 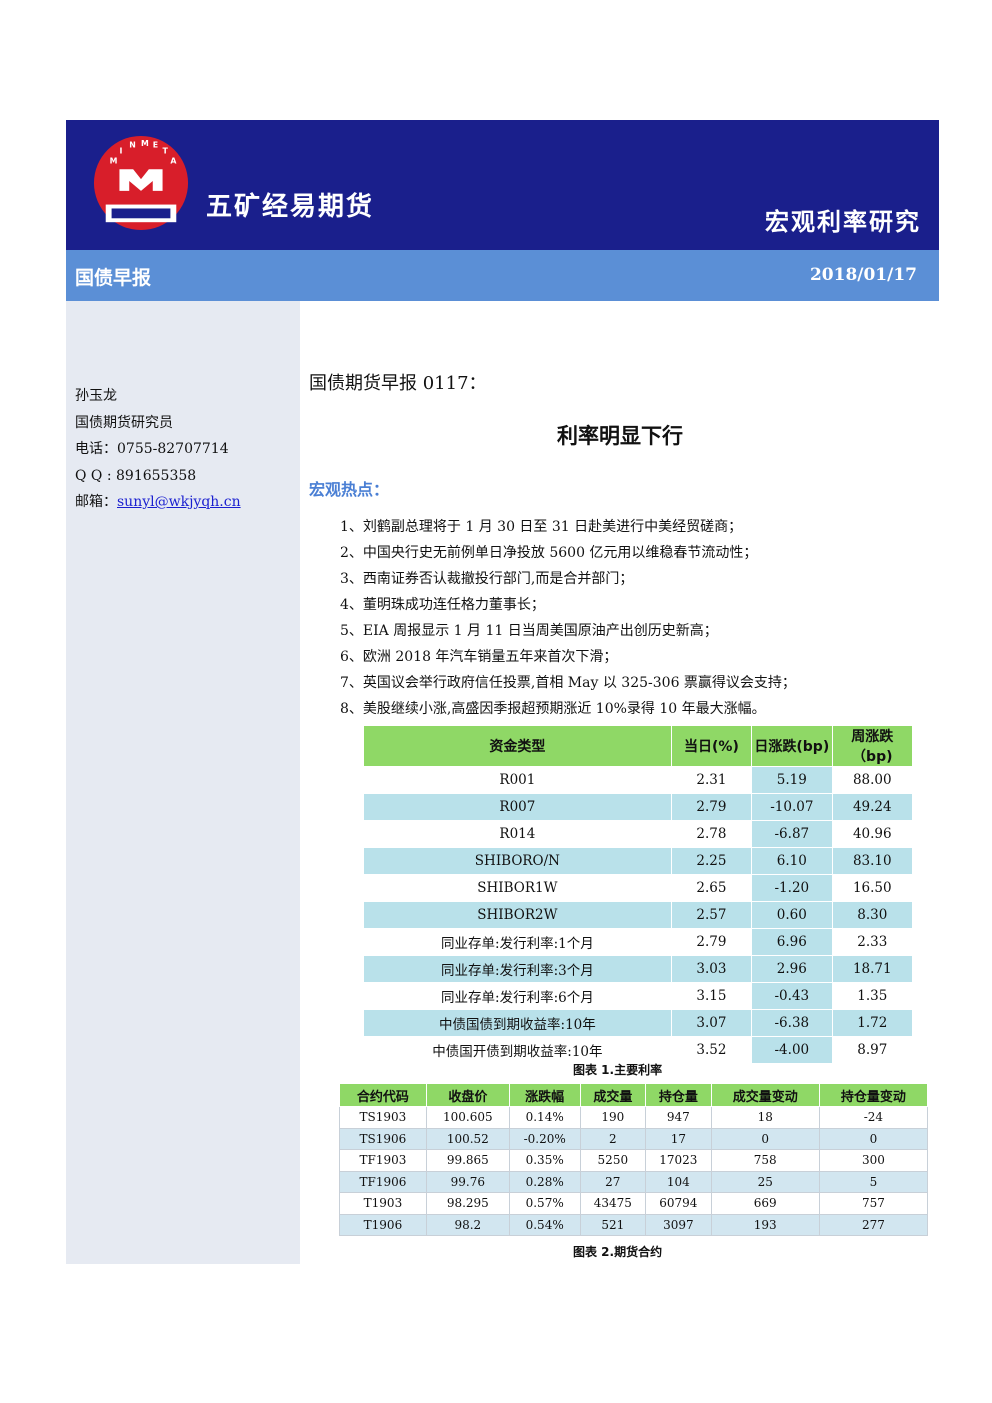 I want to click on table-row: R007 2.79 -10.07 49.24, so click(x=638, y=807).